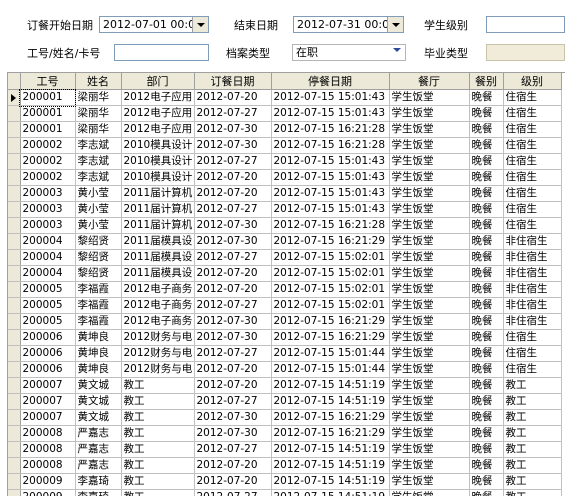 This screenshot has width=565, height=496. Describe the element at coordinates (47, 306) in the screenshot. I see `cell-id: 200005` at that location.